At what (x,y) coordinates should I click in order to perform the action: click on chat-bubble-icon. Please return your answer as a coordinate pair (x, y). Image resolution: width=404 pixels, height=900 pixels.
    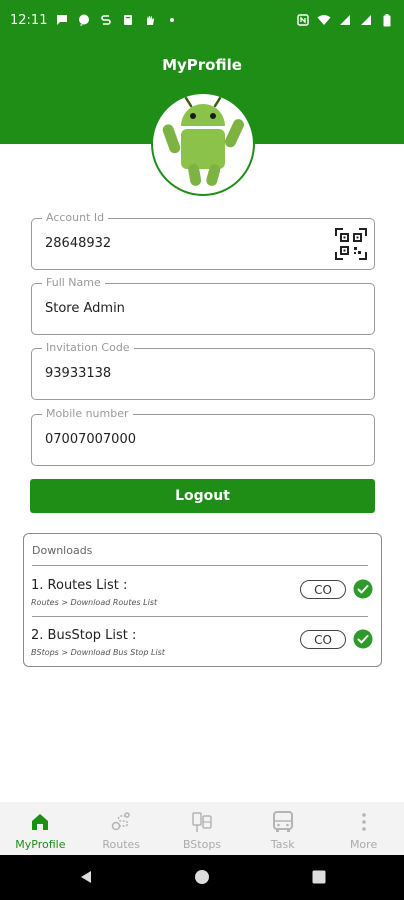
    Looking at the image, I should click on (84, 20).